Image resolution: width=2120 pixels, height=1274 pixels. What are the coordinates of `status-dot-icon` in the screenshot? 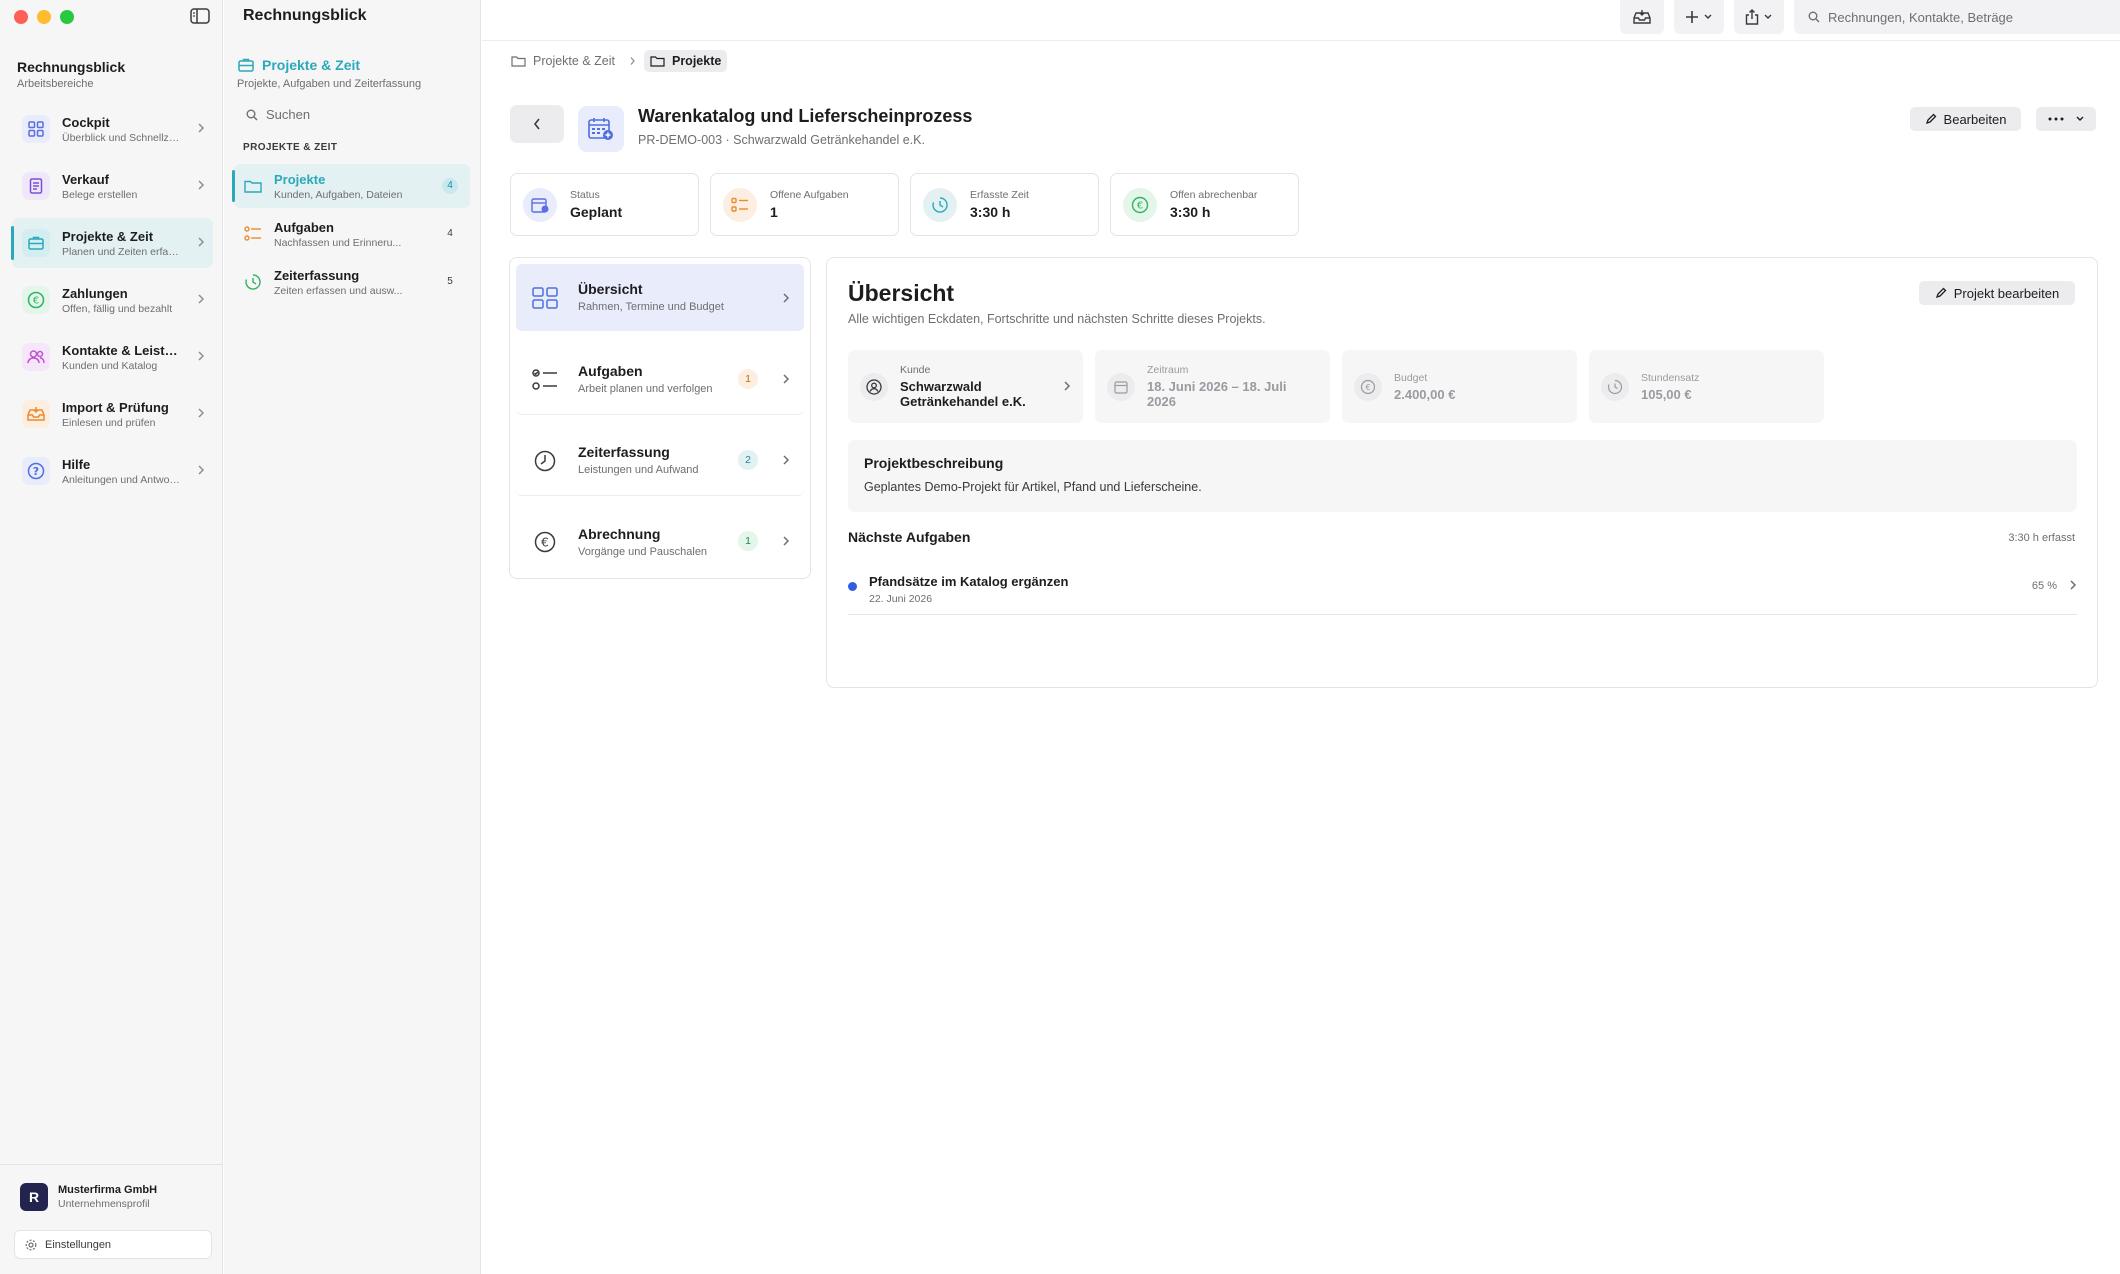 It's located at (852, 586).